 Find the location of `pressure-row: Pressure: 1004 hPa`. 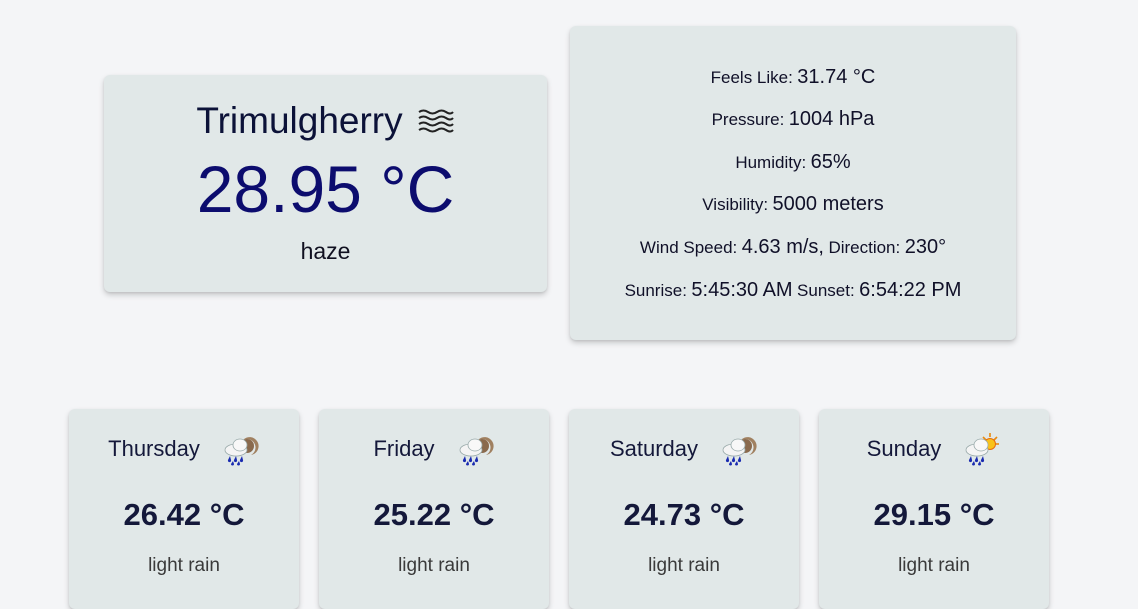

pressure-row: Pressure: 1004 hPa is located at coordinates (793, 120).